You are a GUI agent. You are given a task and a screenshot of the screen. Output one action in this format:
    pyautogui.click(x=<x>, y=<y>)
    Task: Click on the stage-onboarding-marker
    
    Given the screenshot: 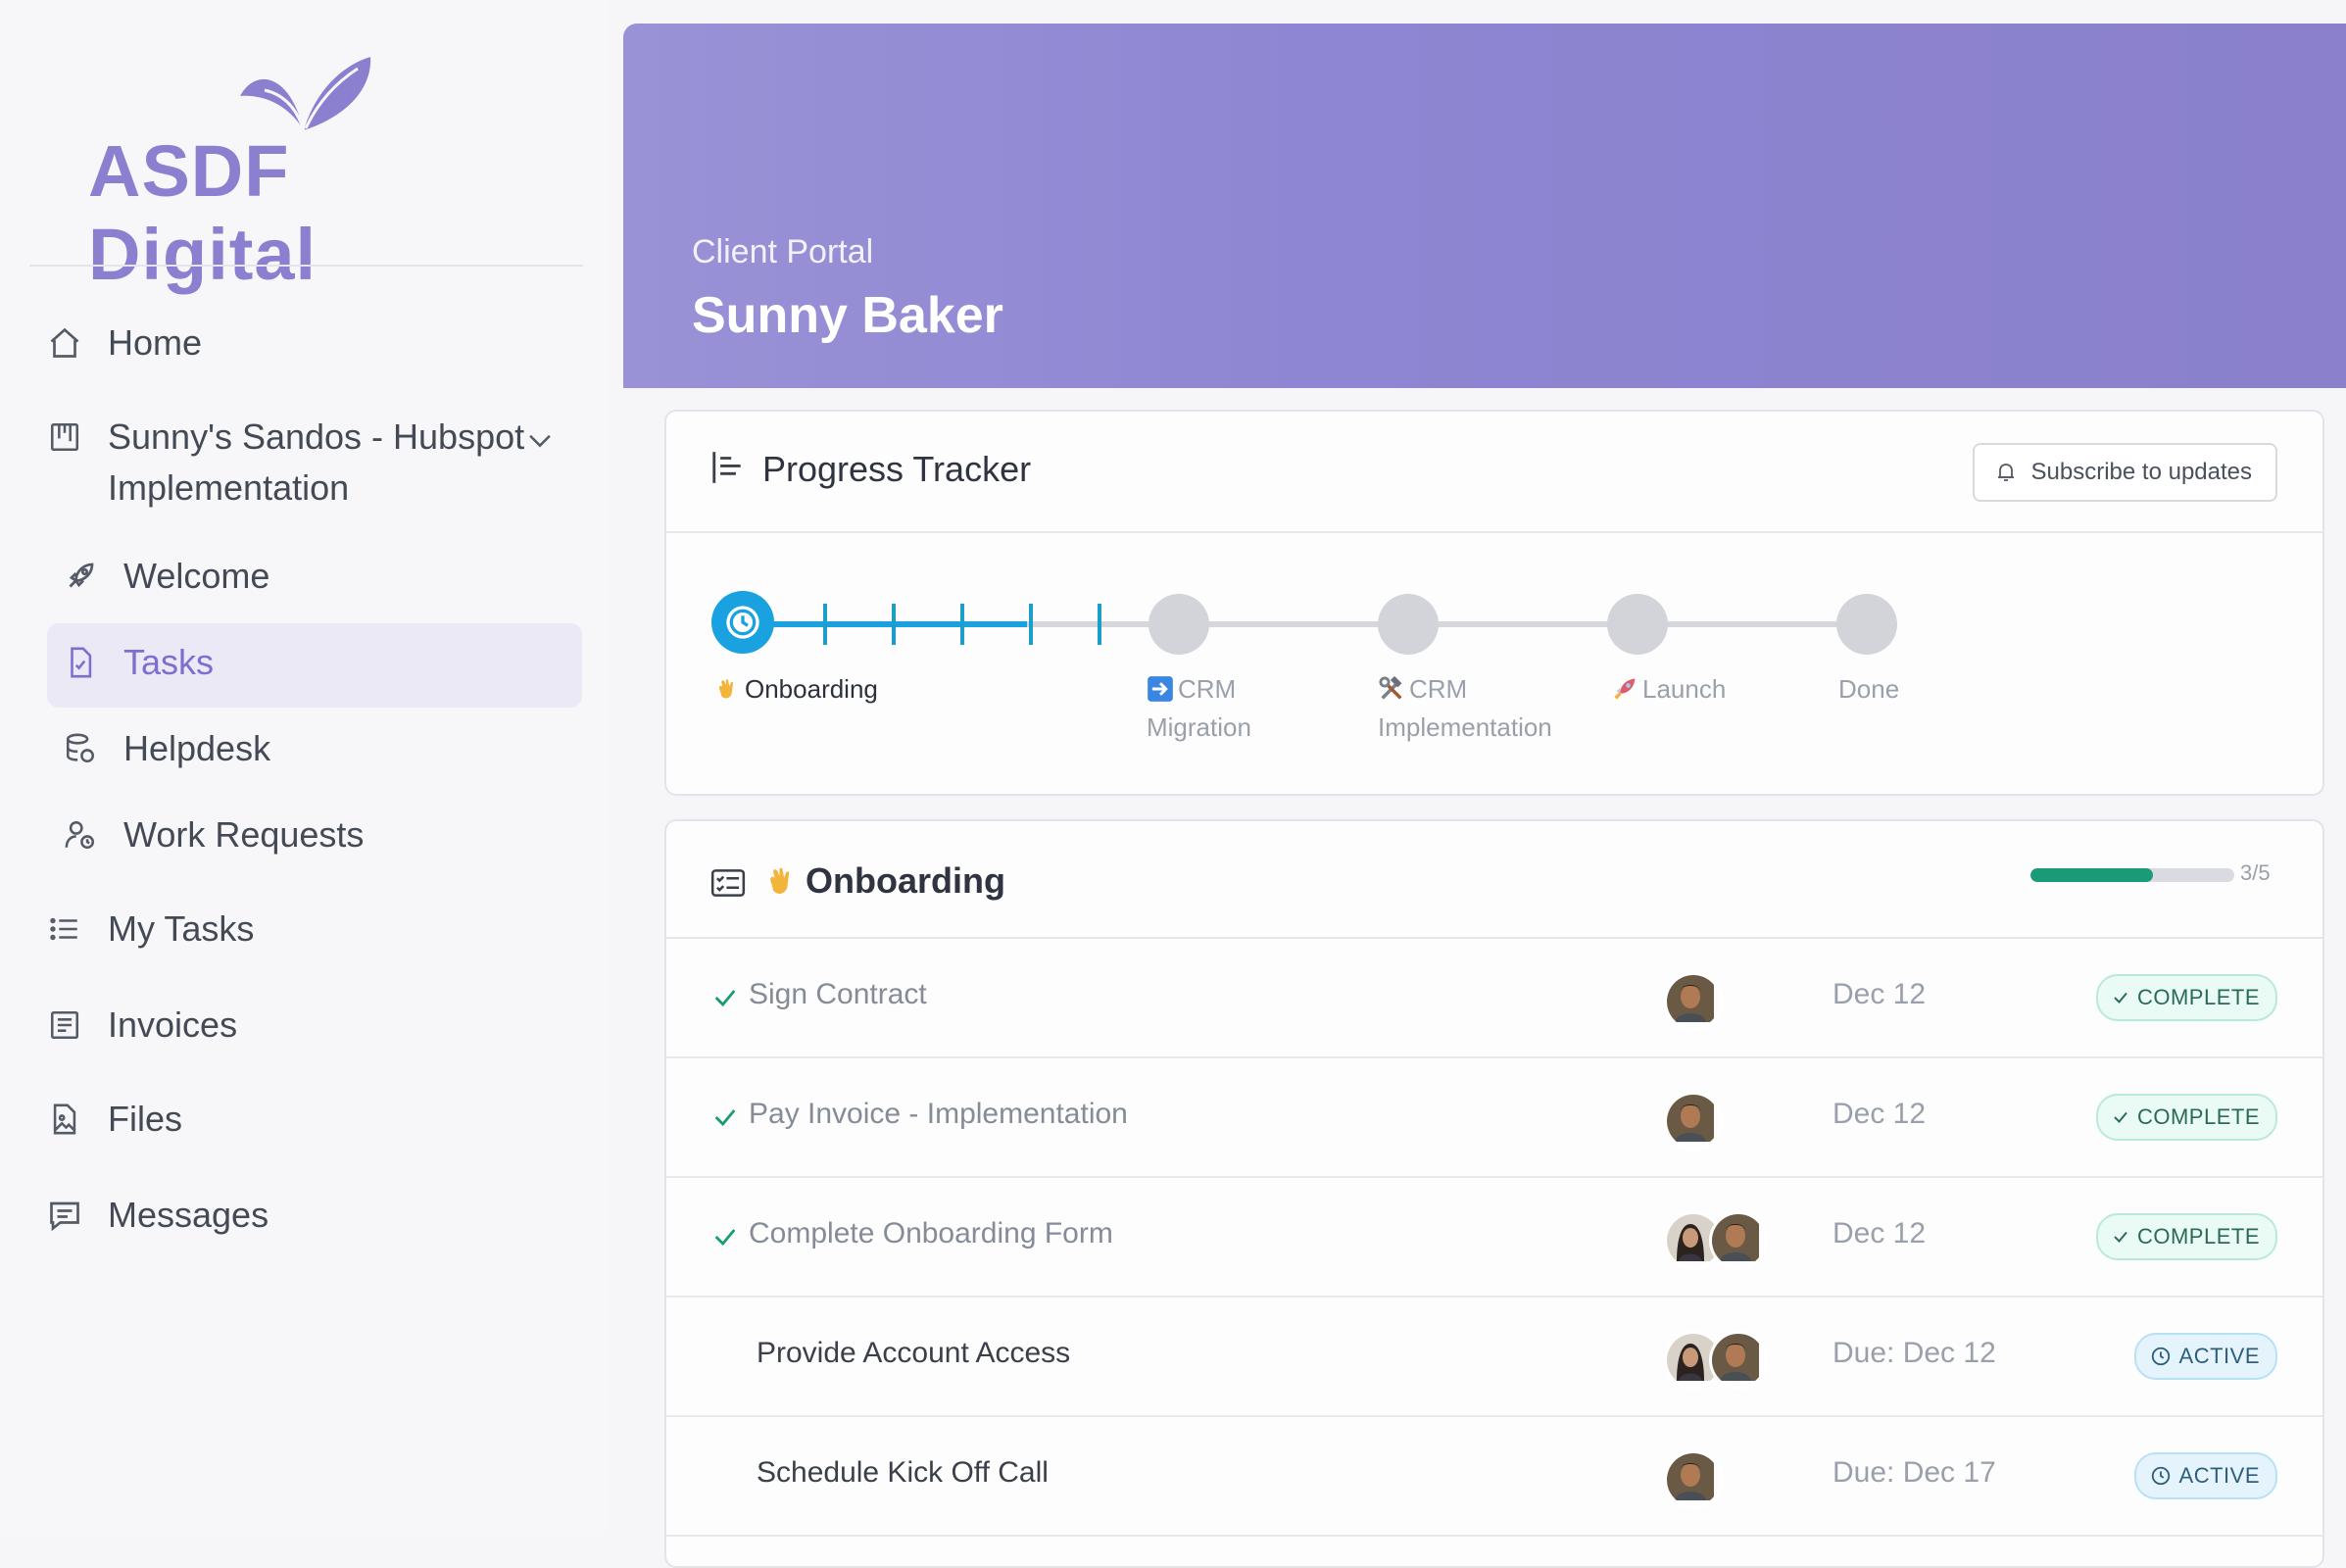 What is the action you would take?
    pyautogui.click(x=742, y=622)
    